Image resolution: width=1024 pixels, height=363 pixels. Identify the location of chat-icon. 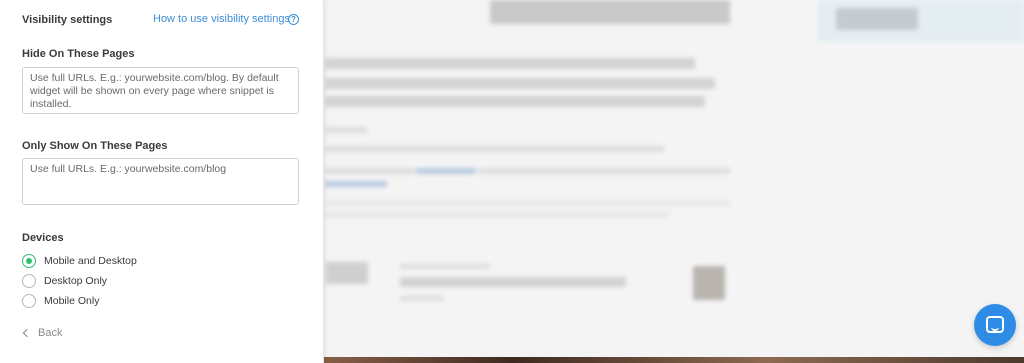
(995, 324).